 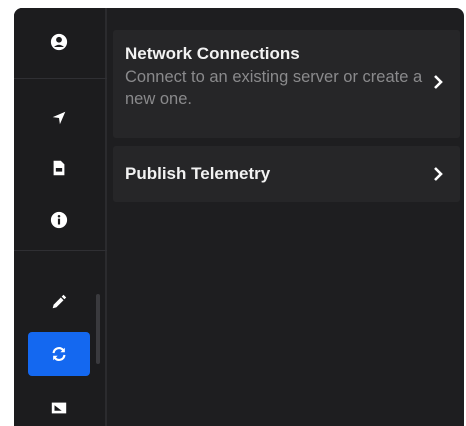 I want to click on card-title: Network Connections, so click(x=212, y=53).